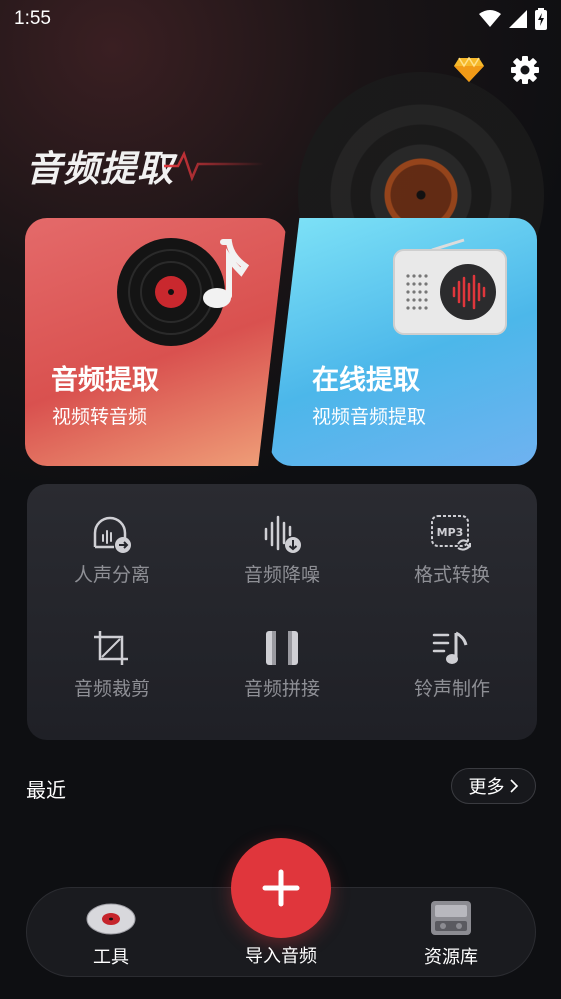 The image size is (561, 999). I want to click on settings-gear-icon, so click(525, 70).